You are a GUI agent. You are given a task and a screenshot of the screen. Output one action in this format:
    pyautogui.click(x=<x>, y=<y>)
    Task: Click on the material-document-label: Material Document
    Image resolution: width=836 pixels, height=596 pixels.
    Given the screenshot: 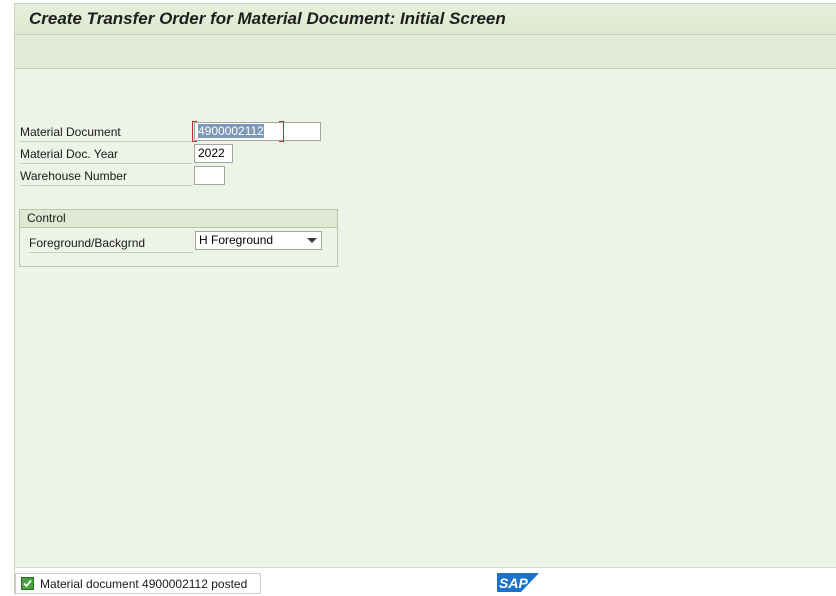 What is the action you would take?
    pyautogui.click(x=70, y=132)
    